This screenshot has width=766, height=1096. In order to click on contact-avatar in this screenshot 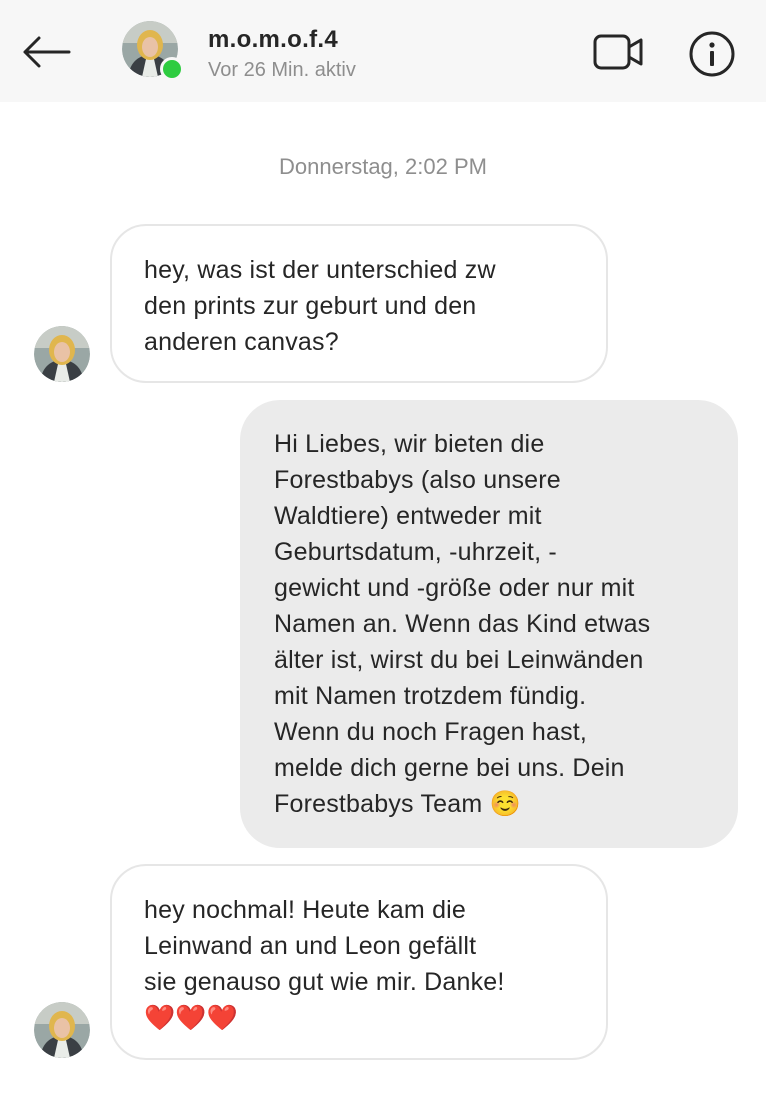, I will do `click(153, 51)`.